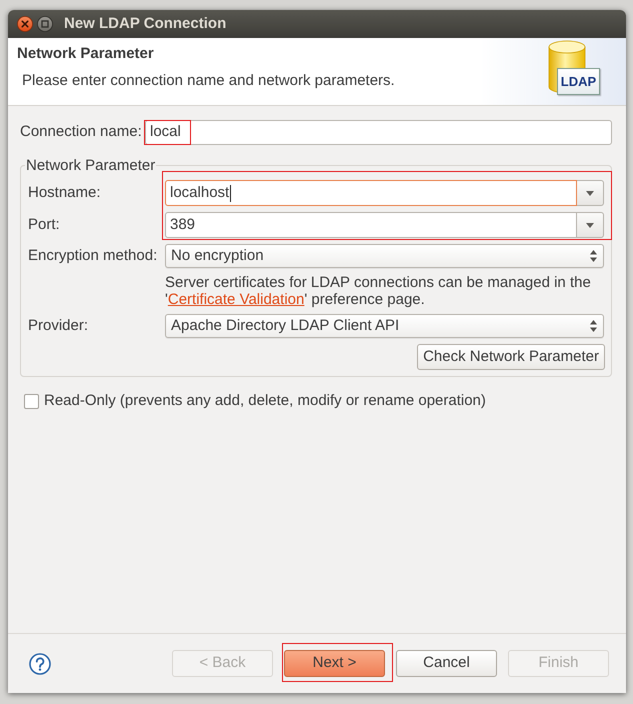 Image resolution: width=633 pixels, height=704 pixels. I want to click on info-text: Server certificates for LDAP connections can be managed in the 'Certificate Validation' preference page., so click(378, 291).